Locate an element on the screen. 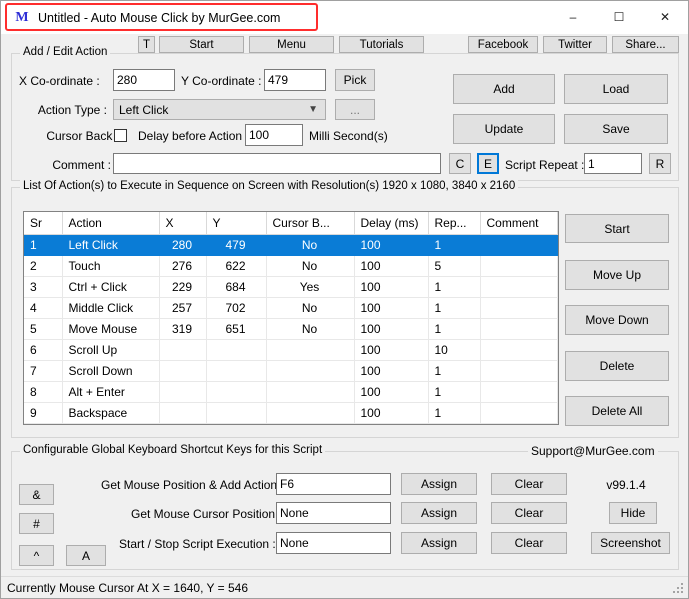  update-button: Update is located at coordinates (504, 129).